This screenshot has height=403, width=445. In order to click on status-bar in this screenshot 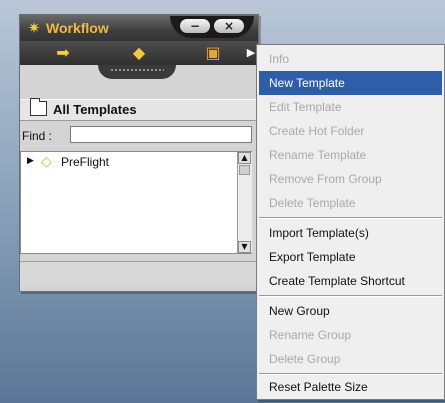, I will do `click(139, 273)`.